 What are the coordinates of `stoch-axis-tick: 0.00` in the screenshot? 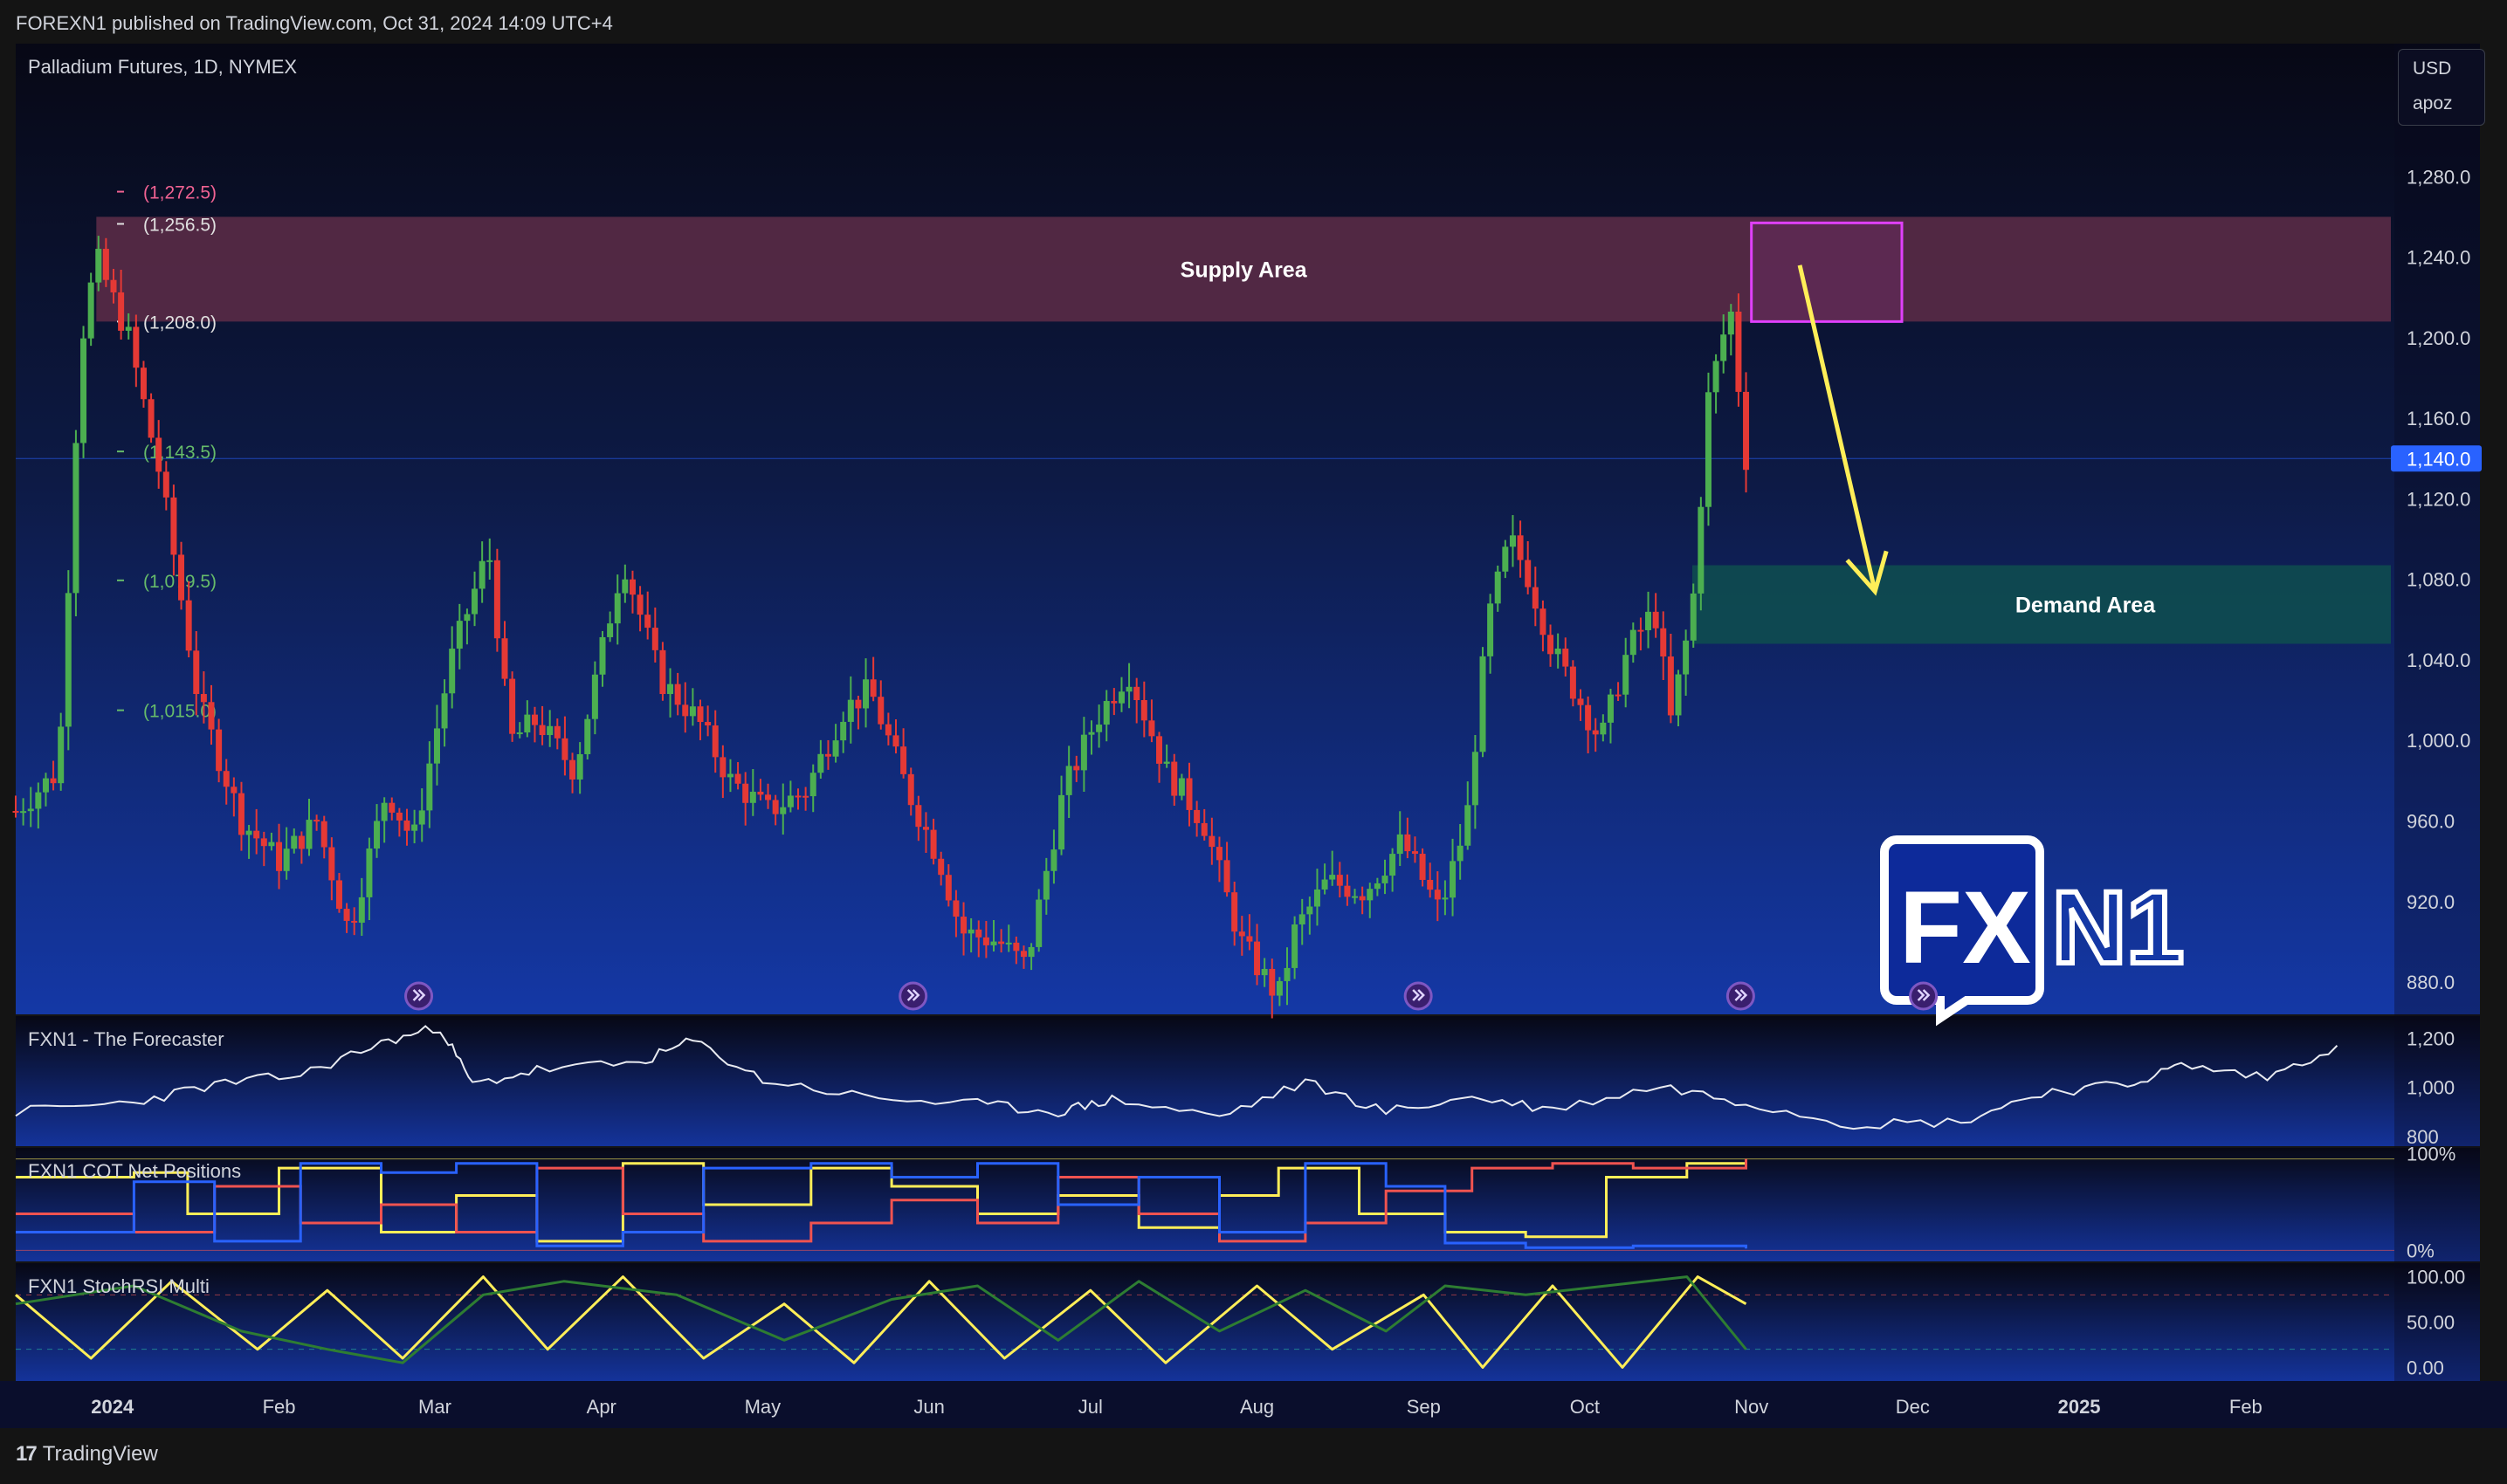 It's located at (2425, 1367).